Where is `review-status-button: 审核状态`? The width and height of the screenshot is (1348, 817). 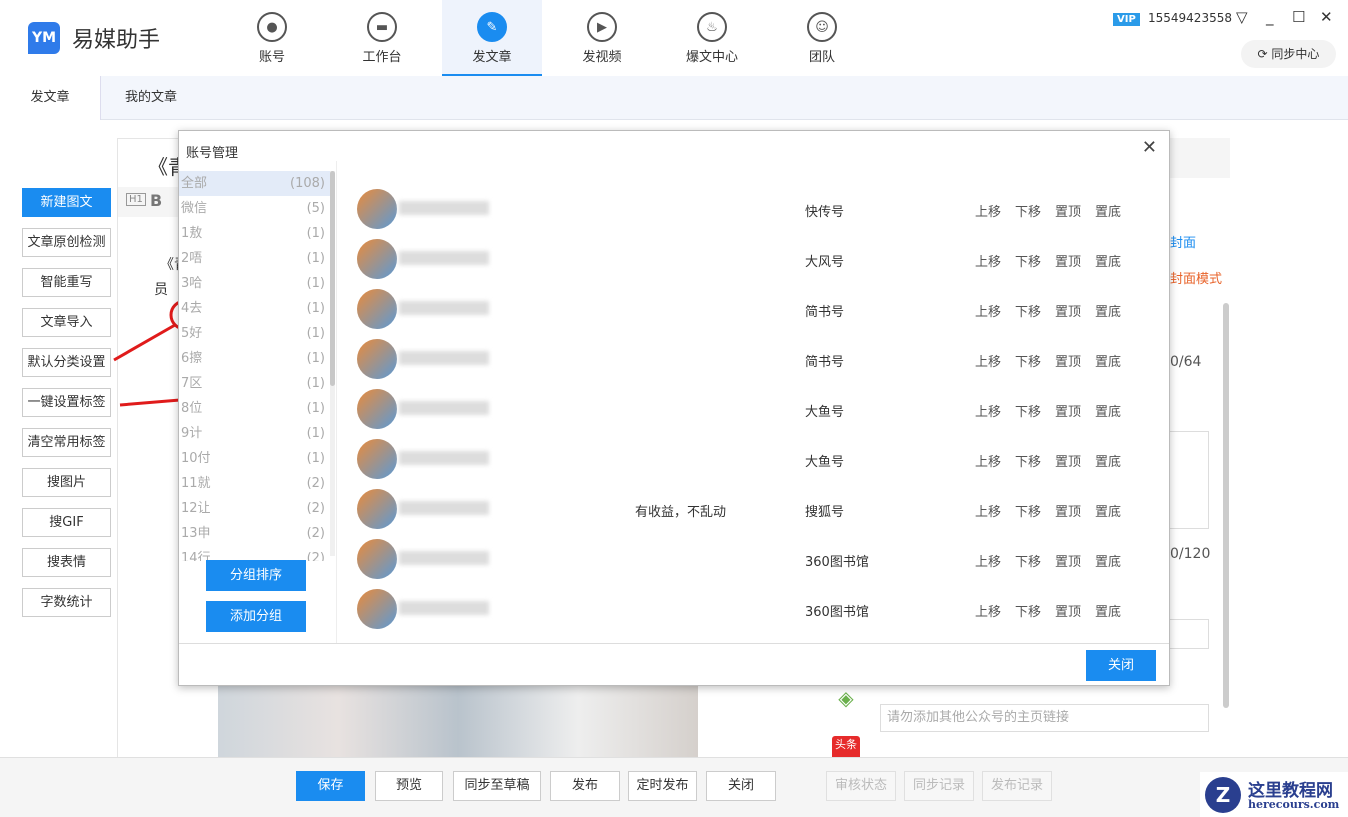
review-status-button: 审核状态 is located at coordinates (861, 786).